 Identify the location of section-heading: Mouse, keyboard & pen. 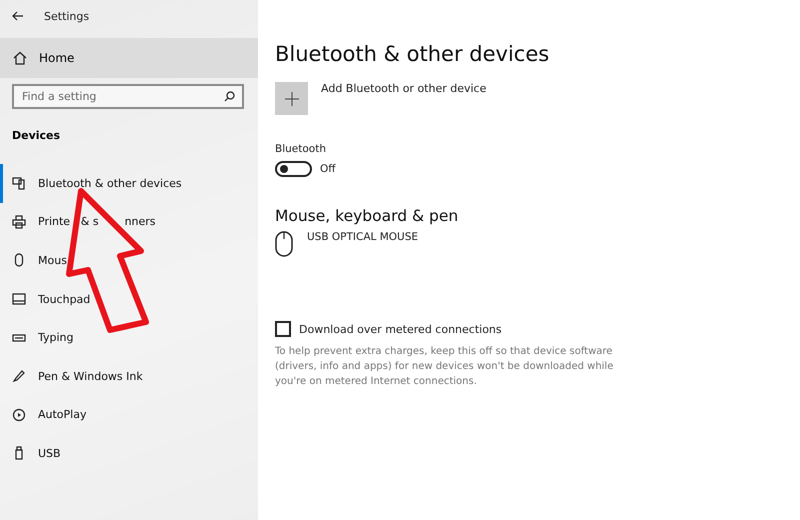
(367, 216).